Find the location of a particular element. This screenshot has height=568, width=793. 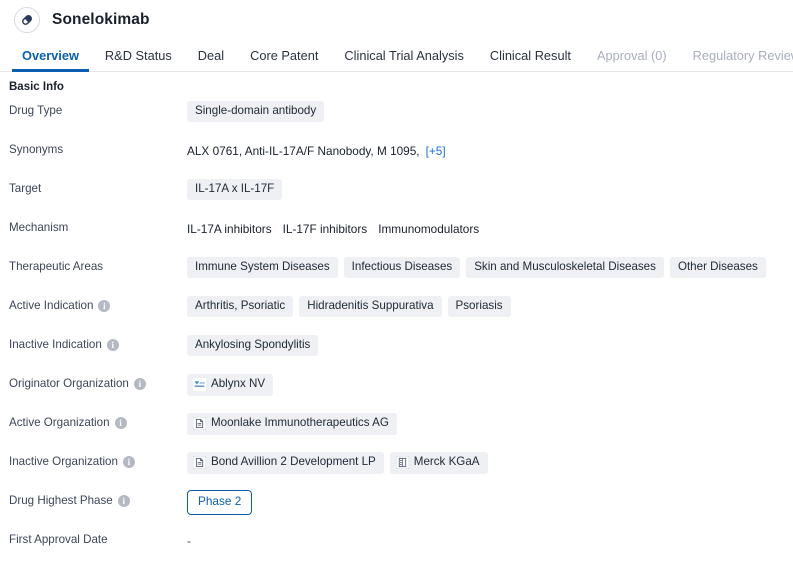

tab-core-patent: Core Patent is located at coordinates (284, 60).